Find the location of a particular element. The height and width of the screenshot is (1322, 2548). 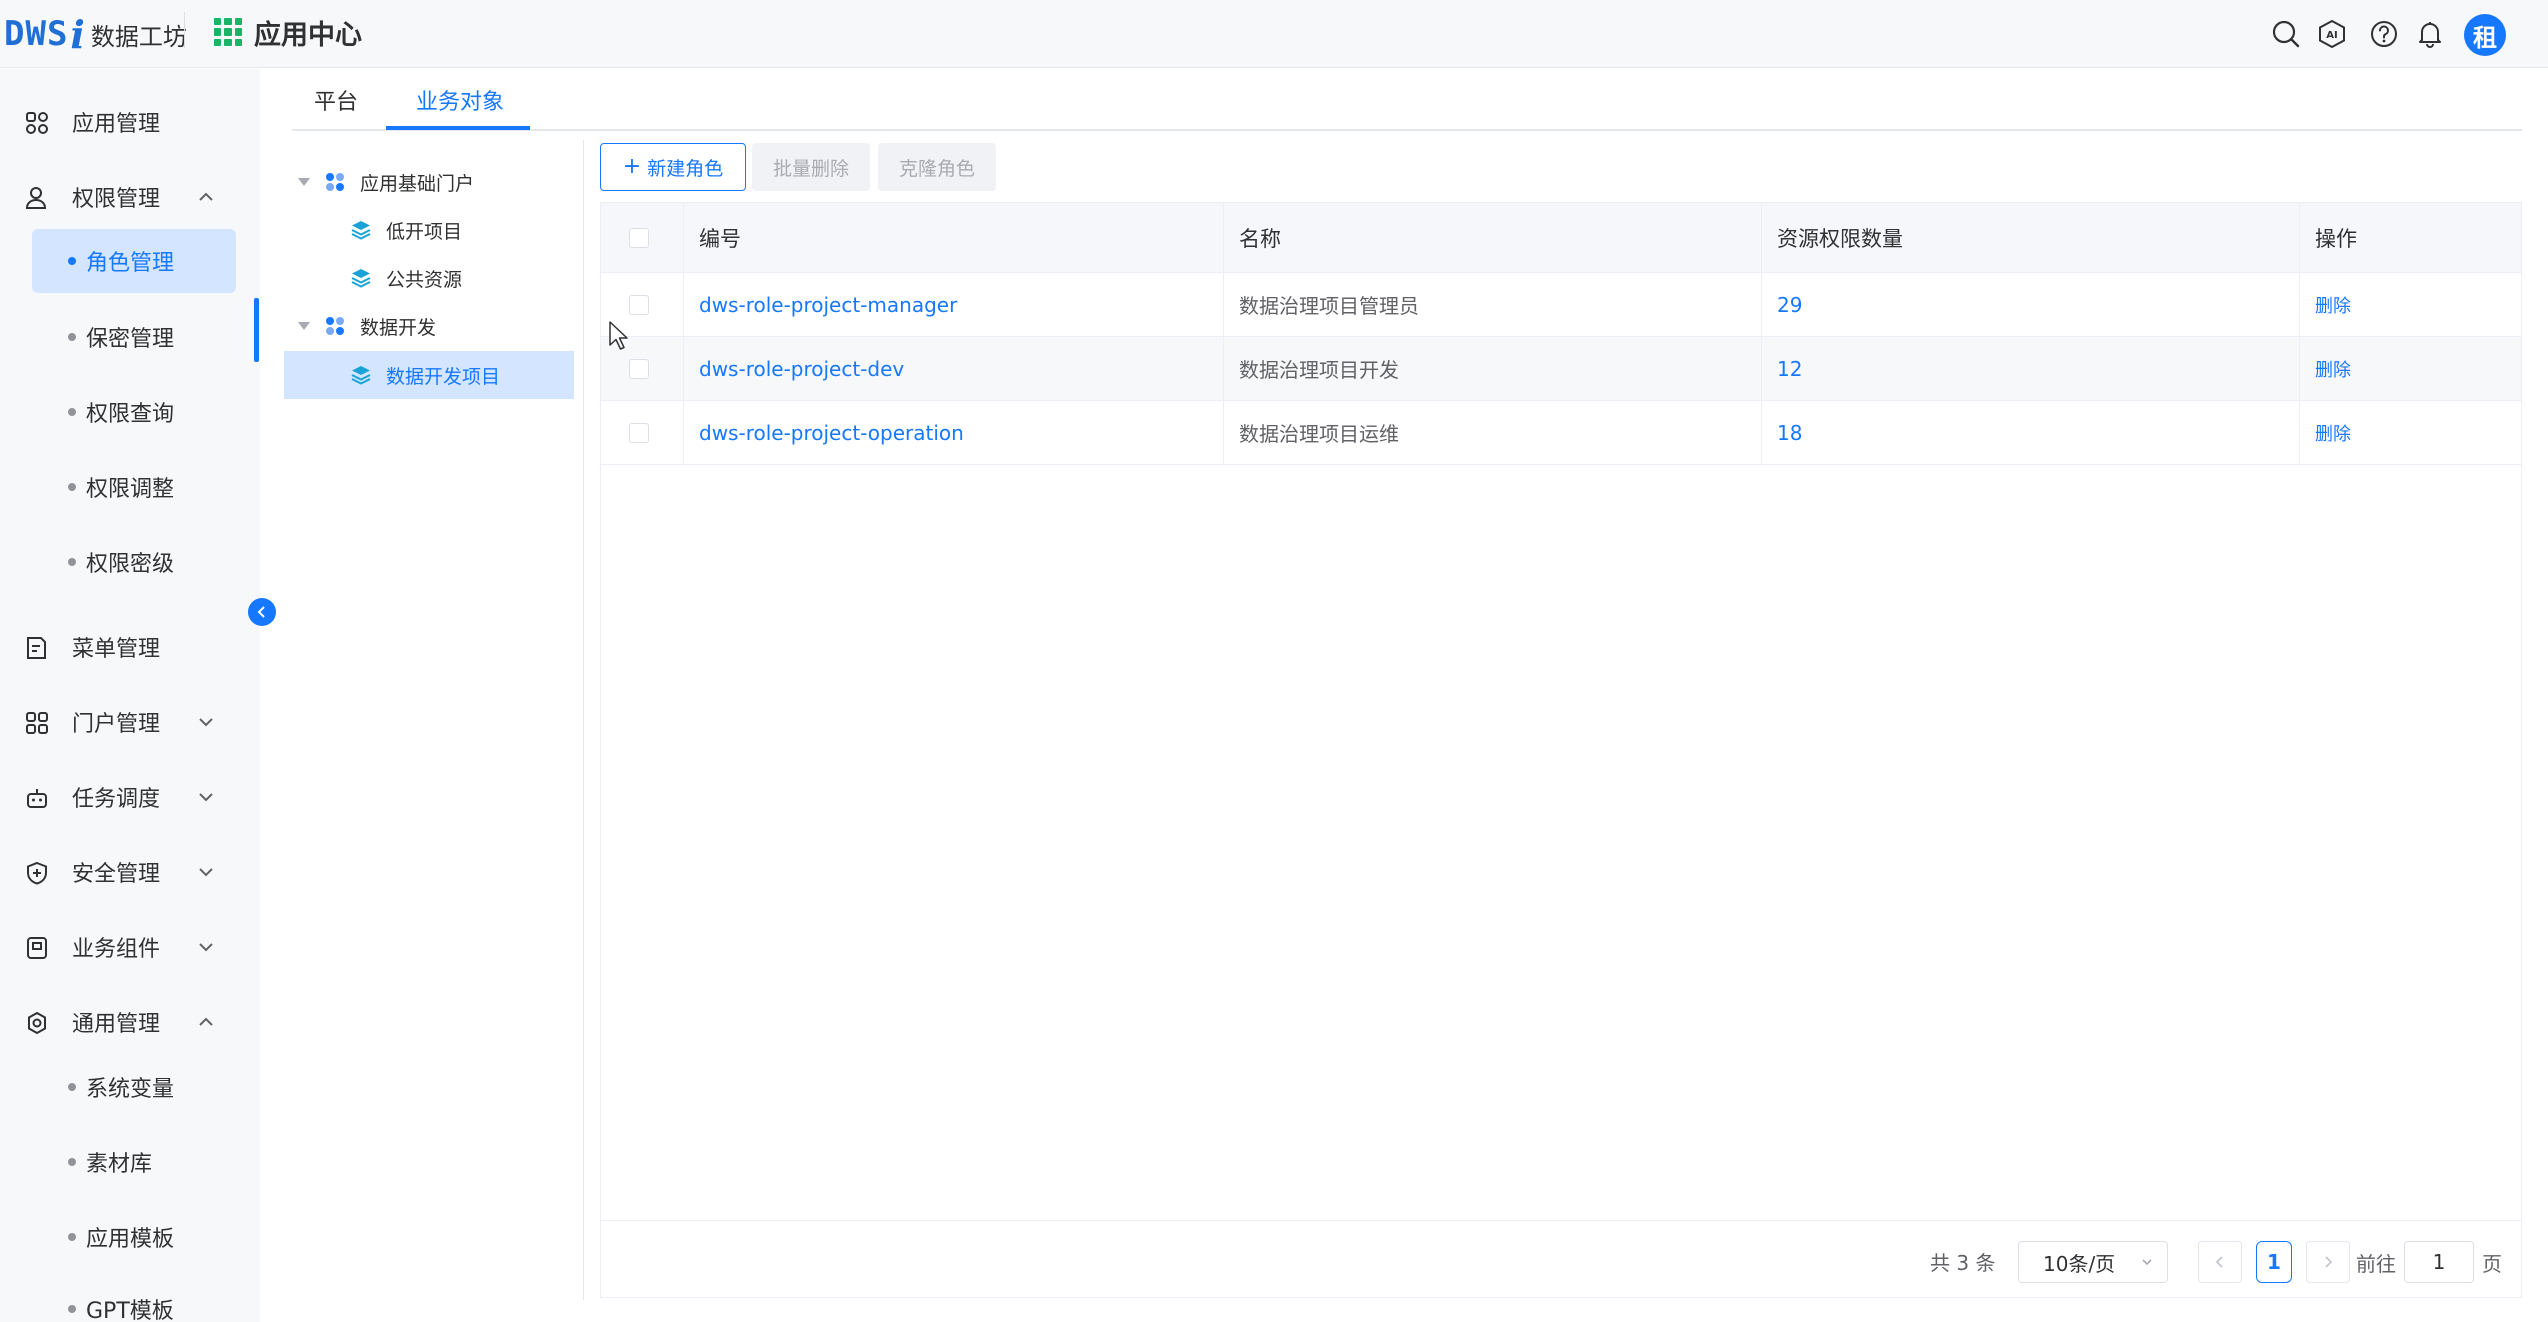

sidebar-item-general-mgmt: 通用管理 is located at coordinates (130, 1022).